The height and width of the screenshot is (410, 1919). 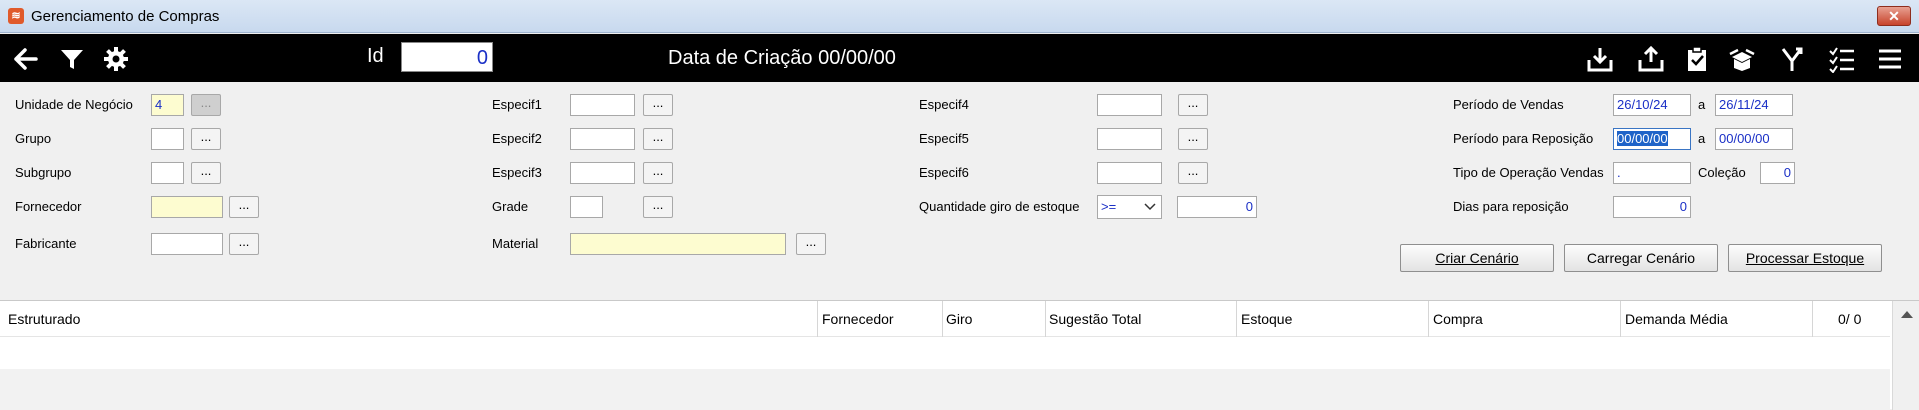 What do you see at coordinates (1095, 319) in the screenshot?
I see `col-sugestao-total: Sugestão Total` at bounding box center [1095, 319].